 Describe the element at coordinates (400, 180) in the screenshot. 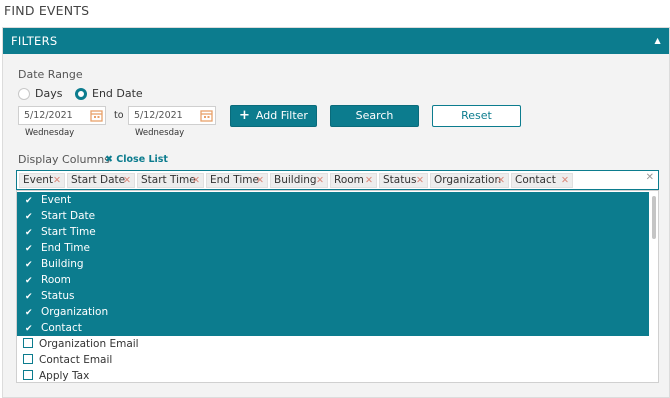

I see `column-tag-label: Status` at that location.